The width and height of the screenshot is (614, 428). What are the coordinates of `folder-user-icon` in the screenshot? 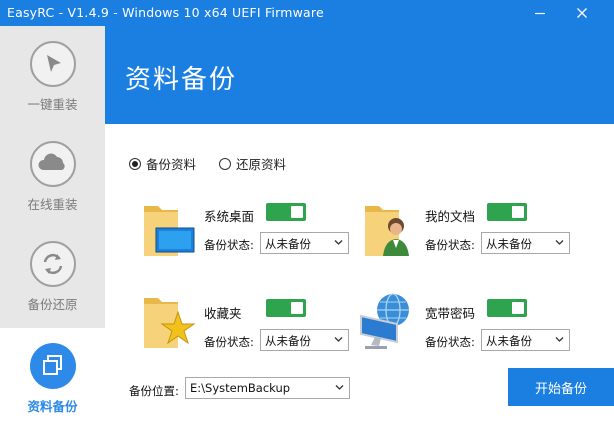 It's located at (387, 231).